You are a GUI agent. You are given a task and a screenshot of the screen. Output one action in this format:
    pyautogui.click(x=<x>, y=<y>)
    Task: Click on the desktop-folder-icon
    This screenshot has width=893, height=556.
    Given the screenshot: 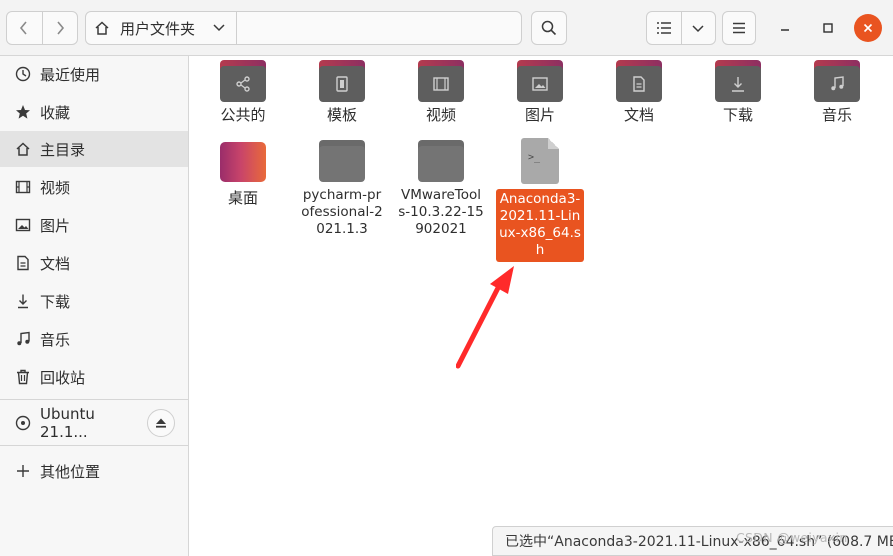 What is the action you would take?
    pyautogui.click(x=243, y=162)
    